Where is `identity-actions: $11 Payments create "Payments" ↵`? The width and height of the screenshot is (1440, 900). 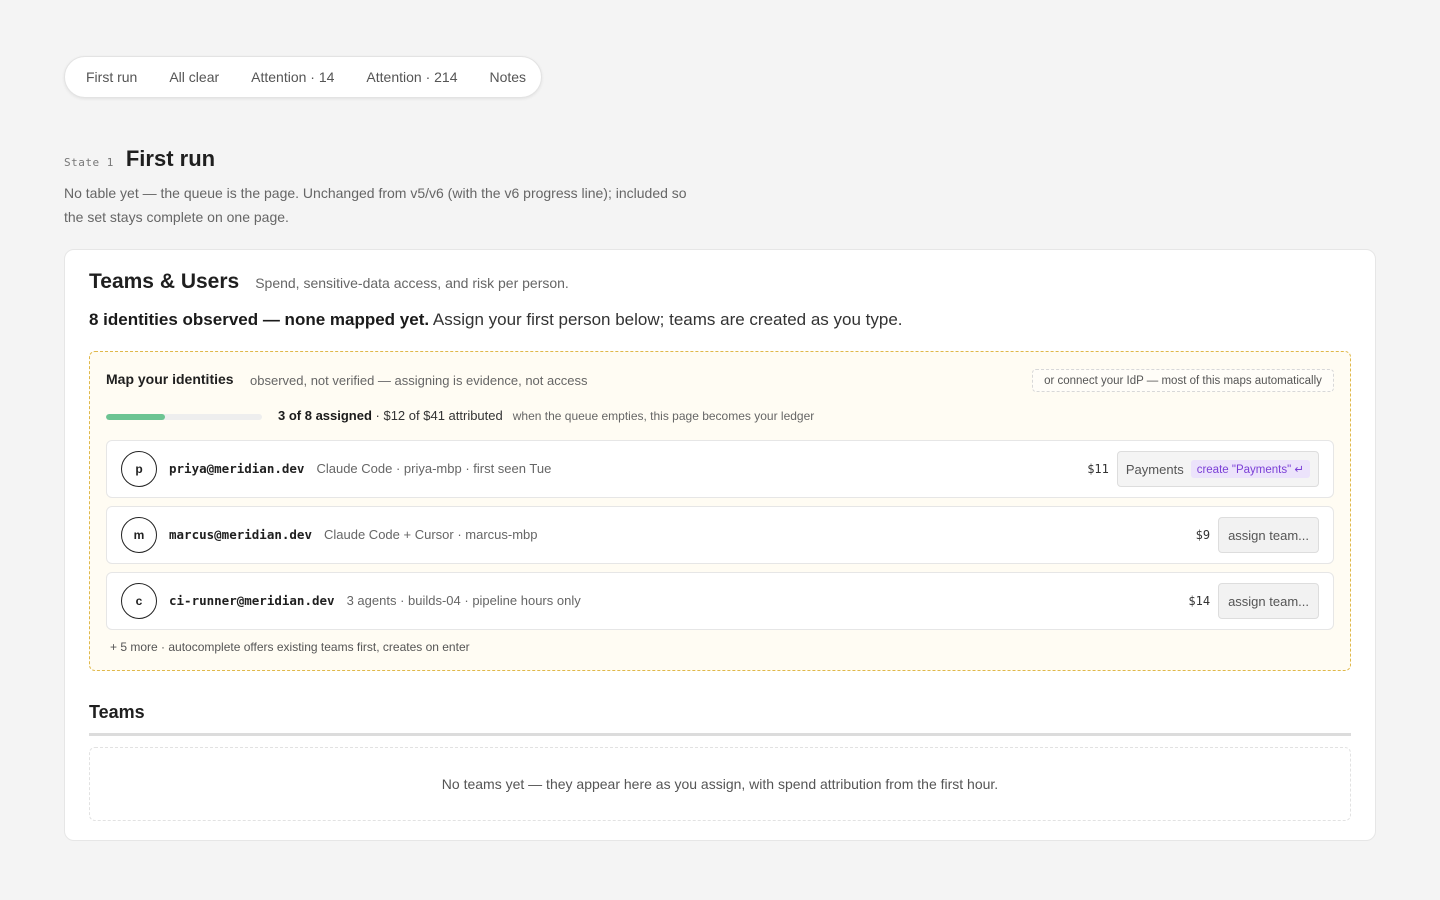
identity-actions: $11 Payments create "Payments" ↵ is located at coordinates (1203, 469).